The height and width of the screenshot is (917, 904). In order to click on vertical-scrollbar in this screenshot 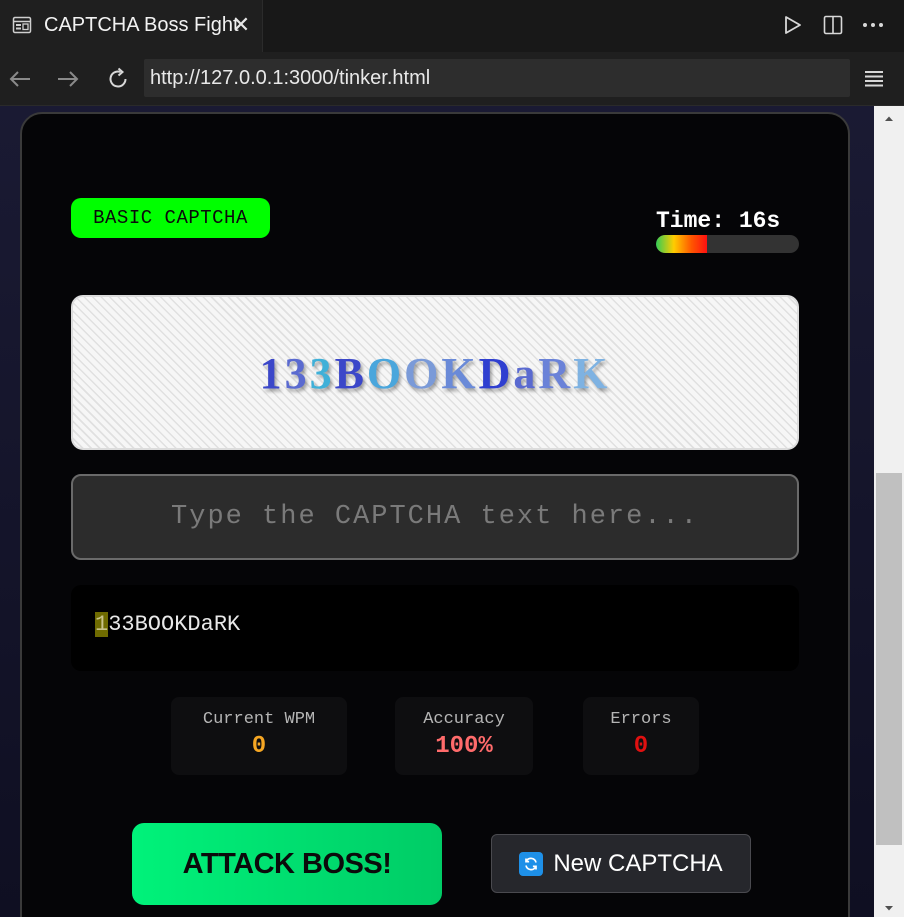, I will do `click(889, 511)`.